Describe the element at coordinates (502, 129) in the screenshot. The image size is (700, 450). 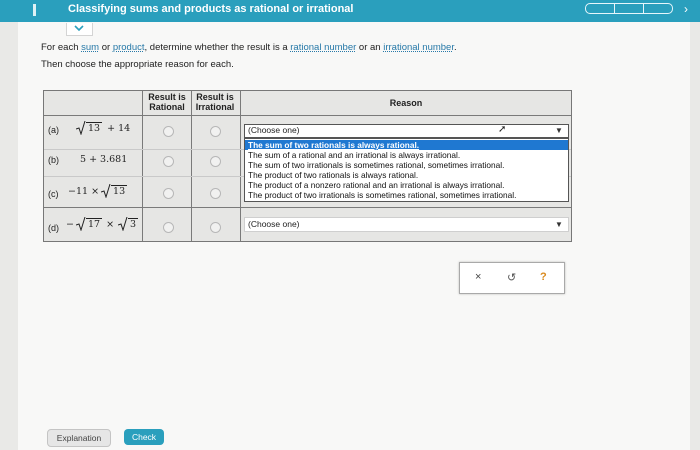
I see `mouse-cursor-icon: ➚` at that location.